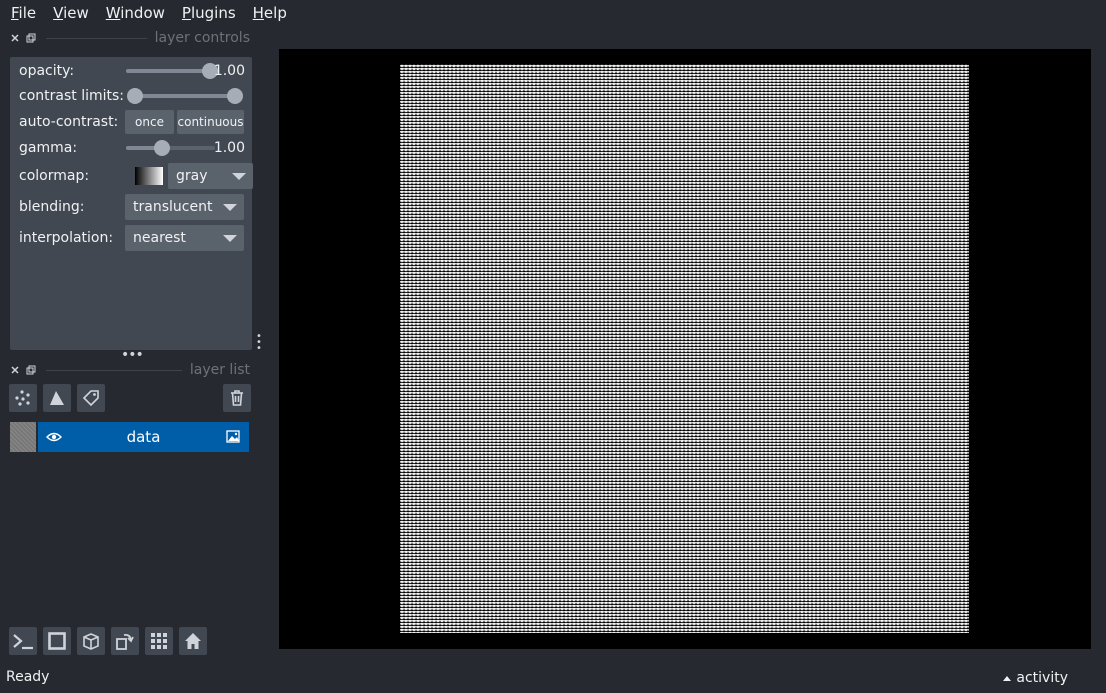 The width and height of the screenshot is (1106, 693). I want to click on colormap-select: gray, so click(210, 176).